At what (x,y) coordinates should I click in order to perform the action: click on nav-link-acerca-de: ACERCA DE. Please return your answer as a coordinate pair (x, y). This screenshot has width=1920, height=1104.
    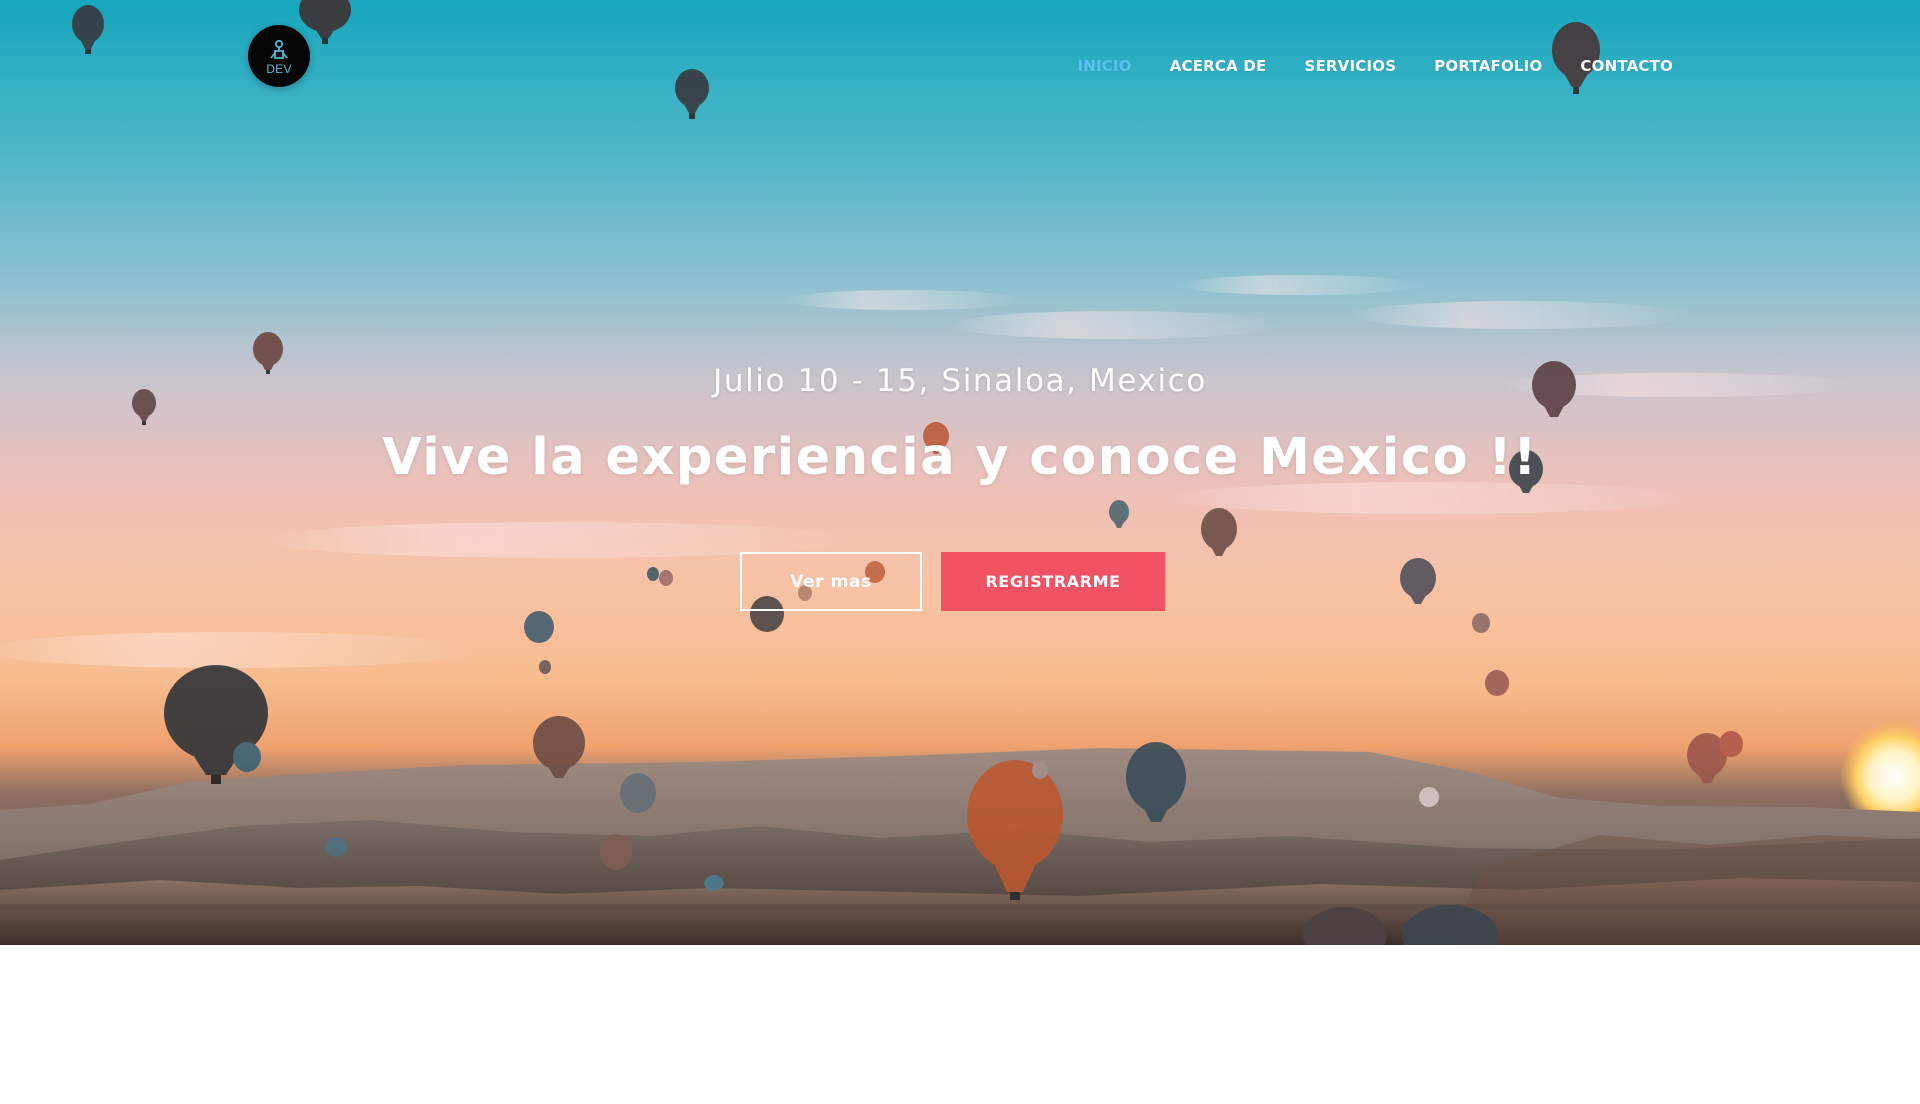
    Looking at the image, I should click on (1218, 66).